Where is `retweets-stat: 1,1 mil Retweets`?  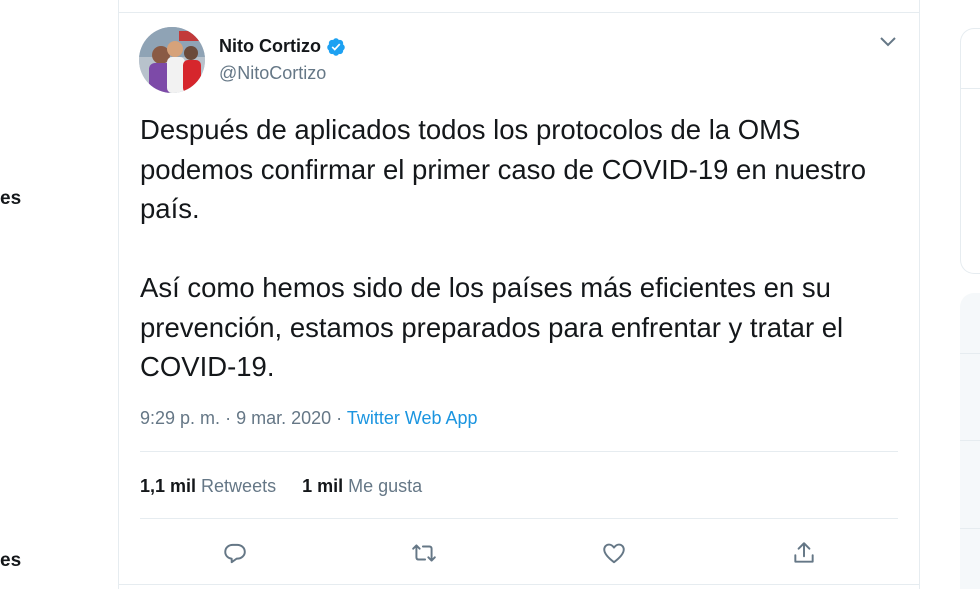
retweets-stat: 1,1 mil Retweets is located at coordinates (208, 486).